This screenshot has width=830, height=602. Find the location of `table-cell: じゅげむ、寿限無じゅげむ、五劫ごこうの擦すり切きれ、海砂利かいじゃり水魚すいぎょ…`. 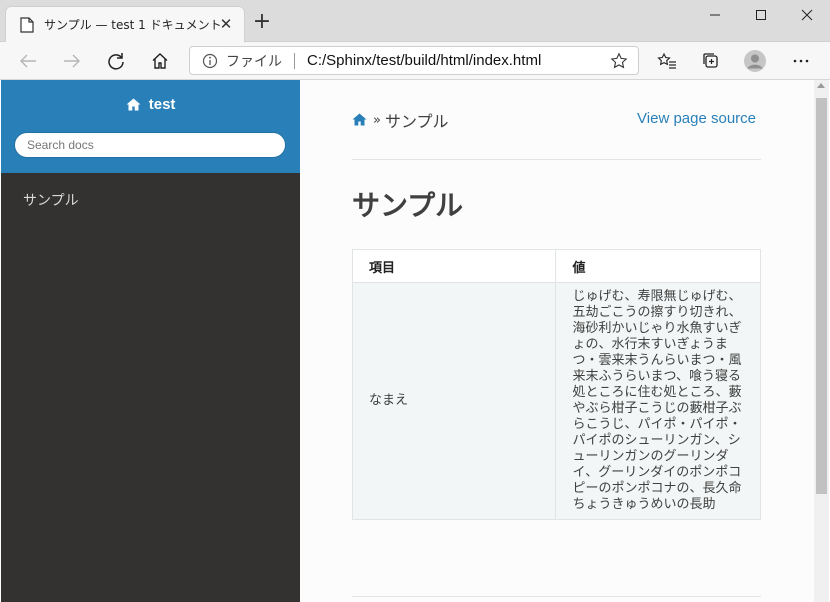

table-cell: じゅげむ、寿限無じゅげむ、五劫ごこうの擦すり切きれ、海砂利かいじゃり水魚すいぎょ… is located at coordinates (658, 401).